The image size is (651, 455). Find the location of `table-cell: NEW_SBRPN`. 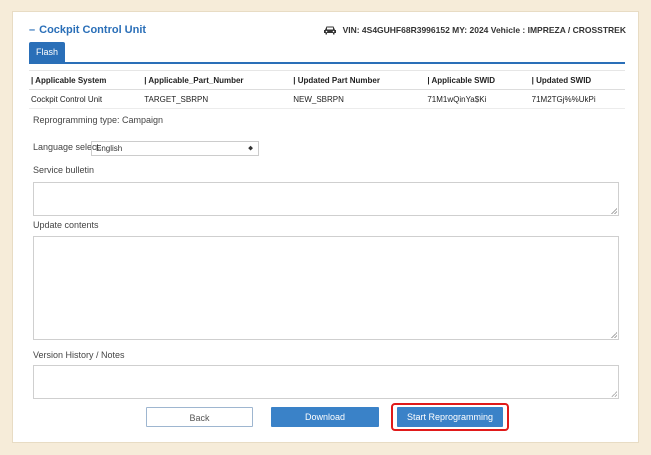

table-cell: NEW_SBRPN is located at coordinates (358, 99).